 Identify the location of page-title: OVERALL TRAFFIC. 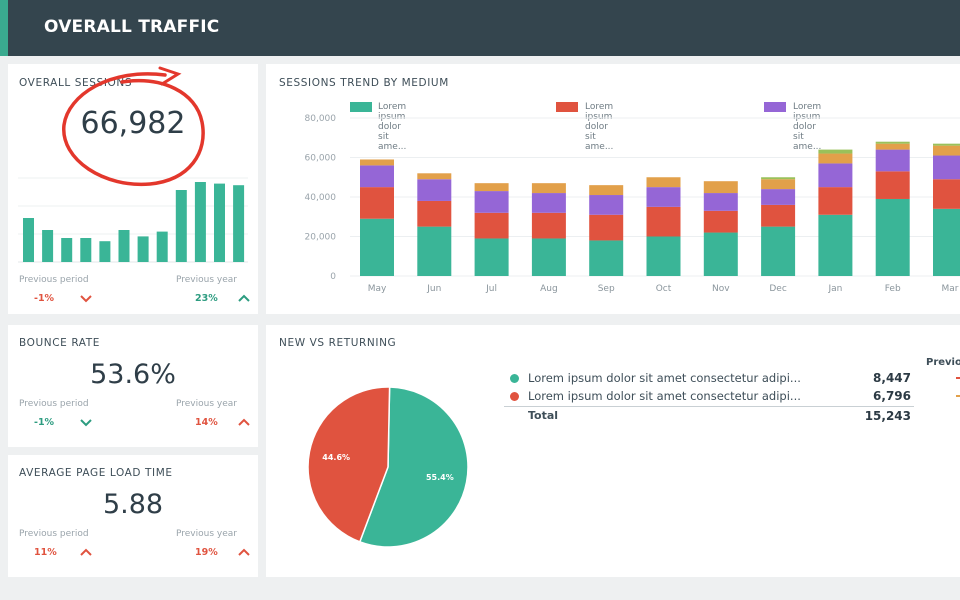
(132, 27).